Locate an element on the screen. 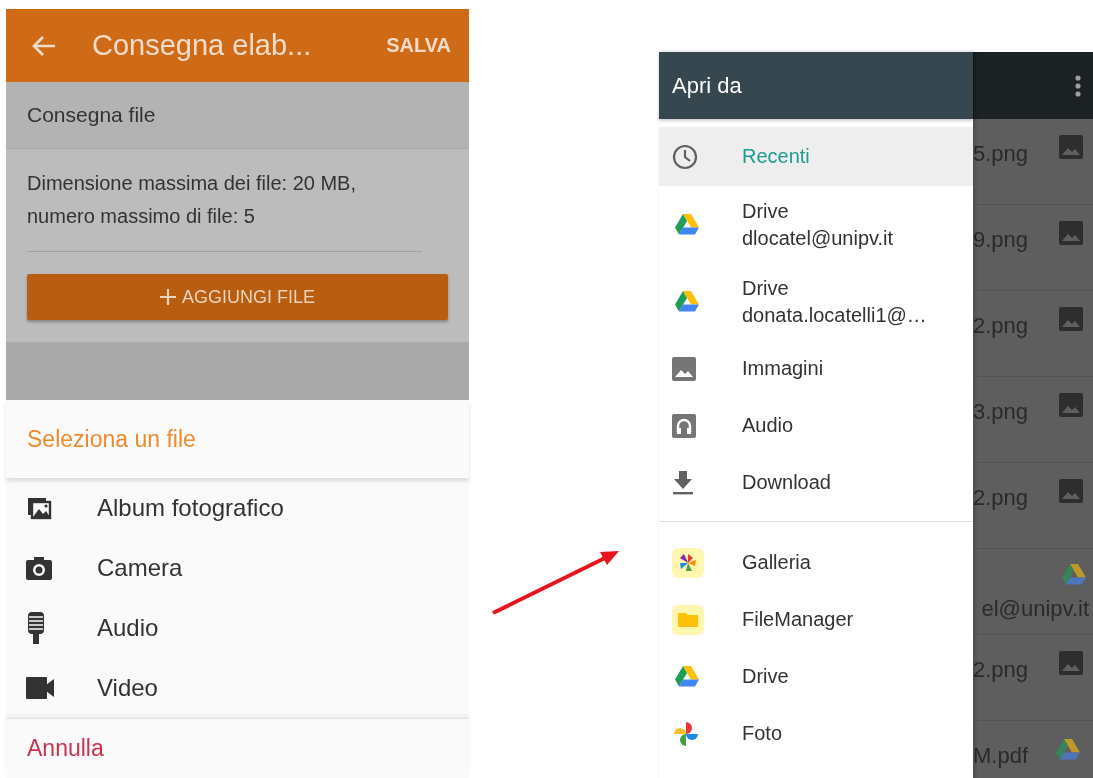  clock-icon is located at coordinates (685, 156).